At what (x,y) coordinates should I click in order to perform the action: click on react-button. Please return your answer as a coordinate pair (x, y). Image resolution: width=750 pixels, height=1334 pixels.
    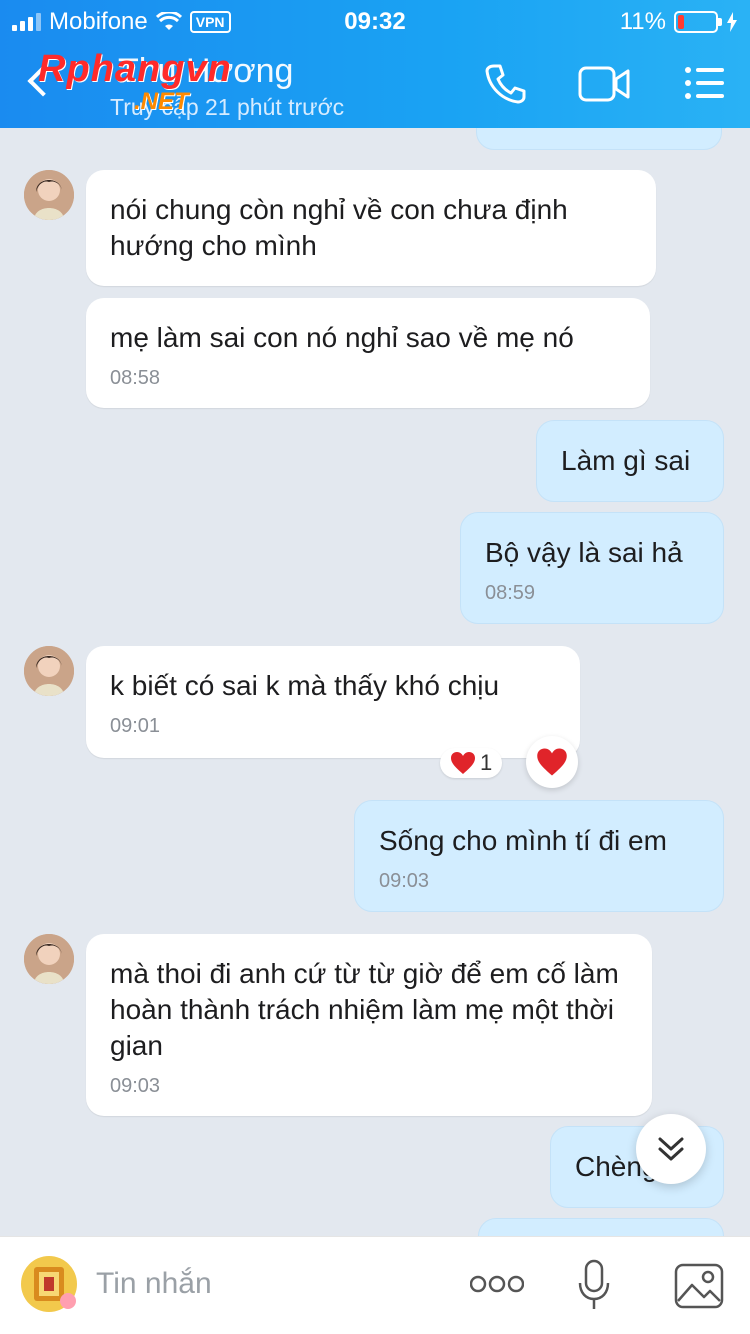
    Looking at the image, I should click on (552, 762).